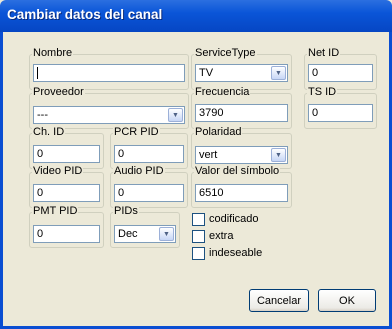 Image resolution: width=392 pixels, height=329 pixels. I want to click on ok-button: OK, so click(347, 300).